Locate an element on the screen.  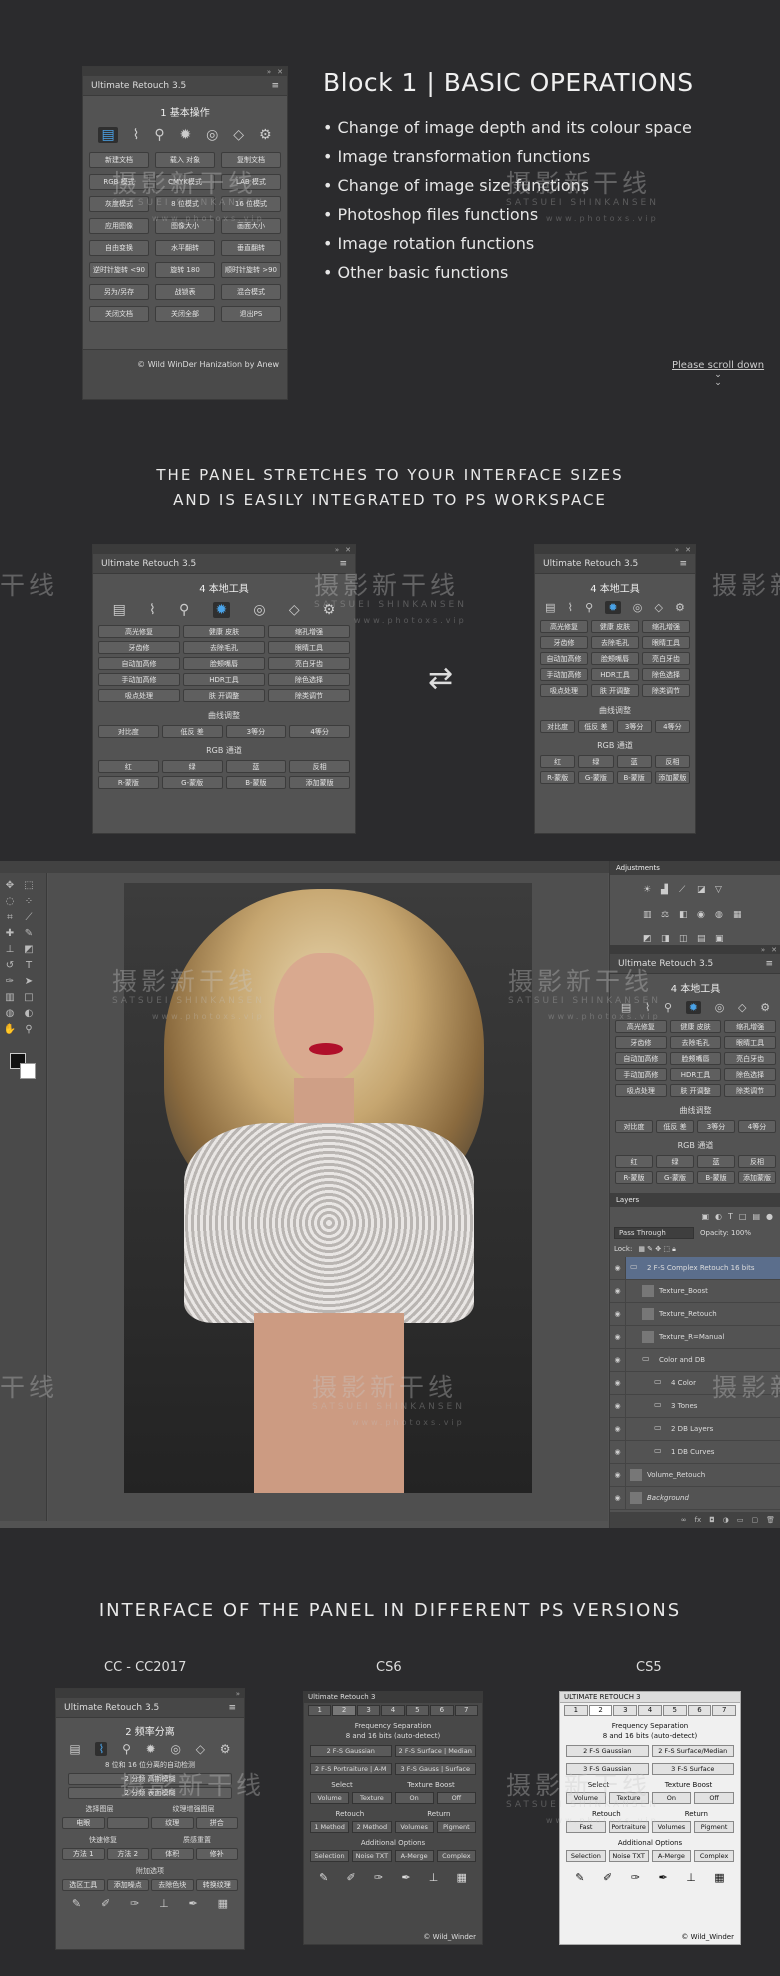
basic-op-button: 退出PS is located at coordinates (251, 314).